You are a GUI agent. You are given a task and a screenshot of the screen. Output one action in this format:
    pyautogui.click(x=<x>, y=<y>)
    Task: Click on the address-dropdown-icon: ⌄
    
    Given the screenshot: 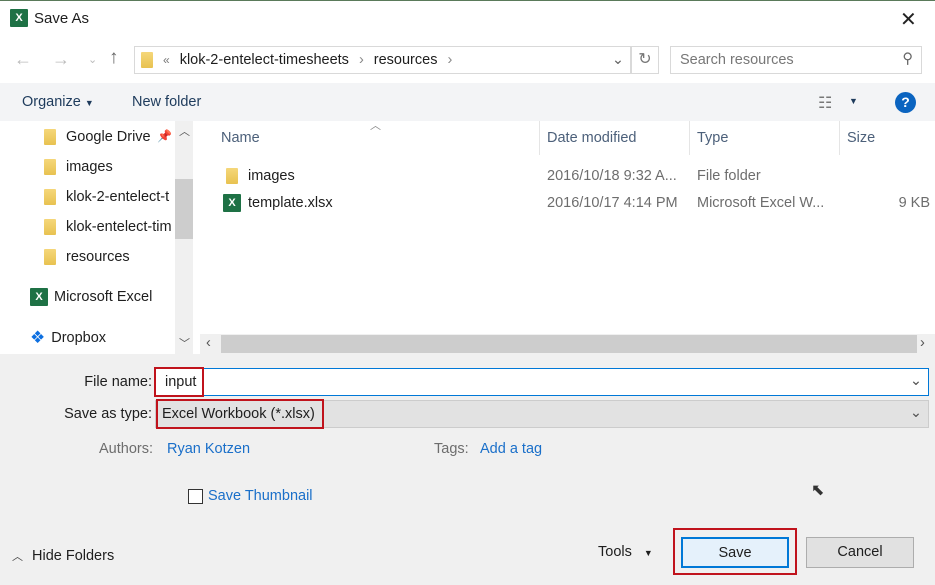 What is the action you would take?
    pyautogui.click(x=618, y=60)
    